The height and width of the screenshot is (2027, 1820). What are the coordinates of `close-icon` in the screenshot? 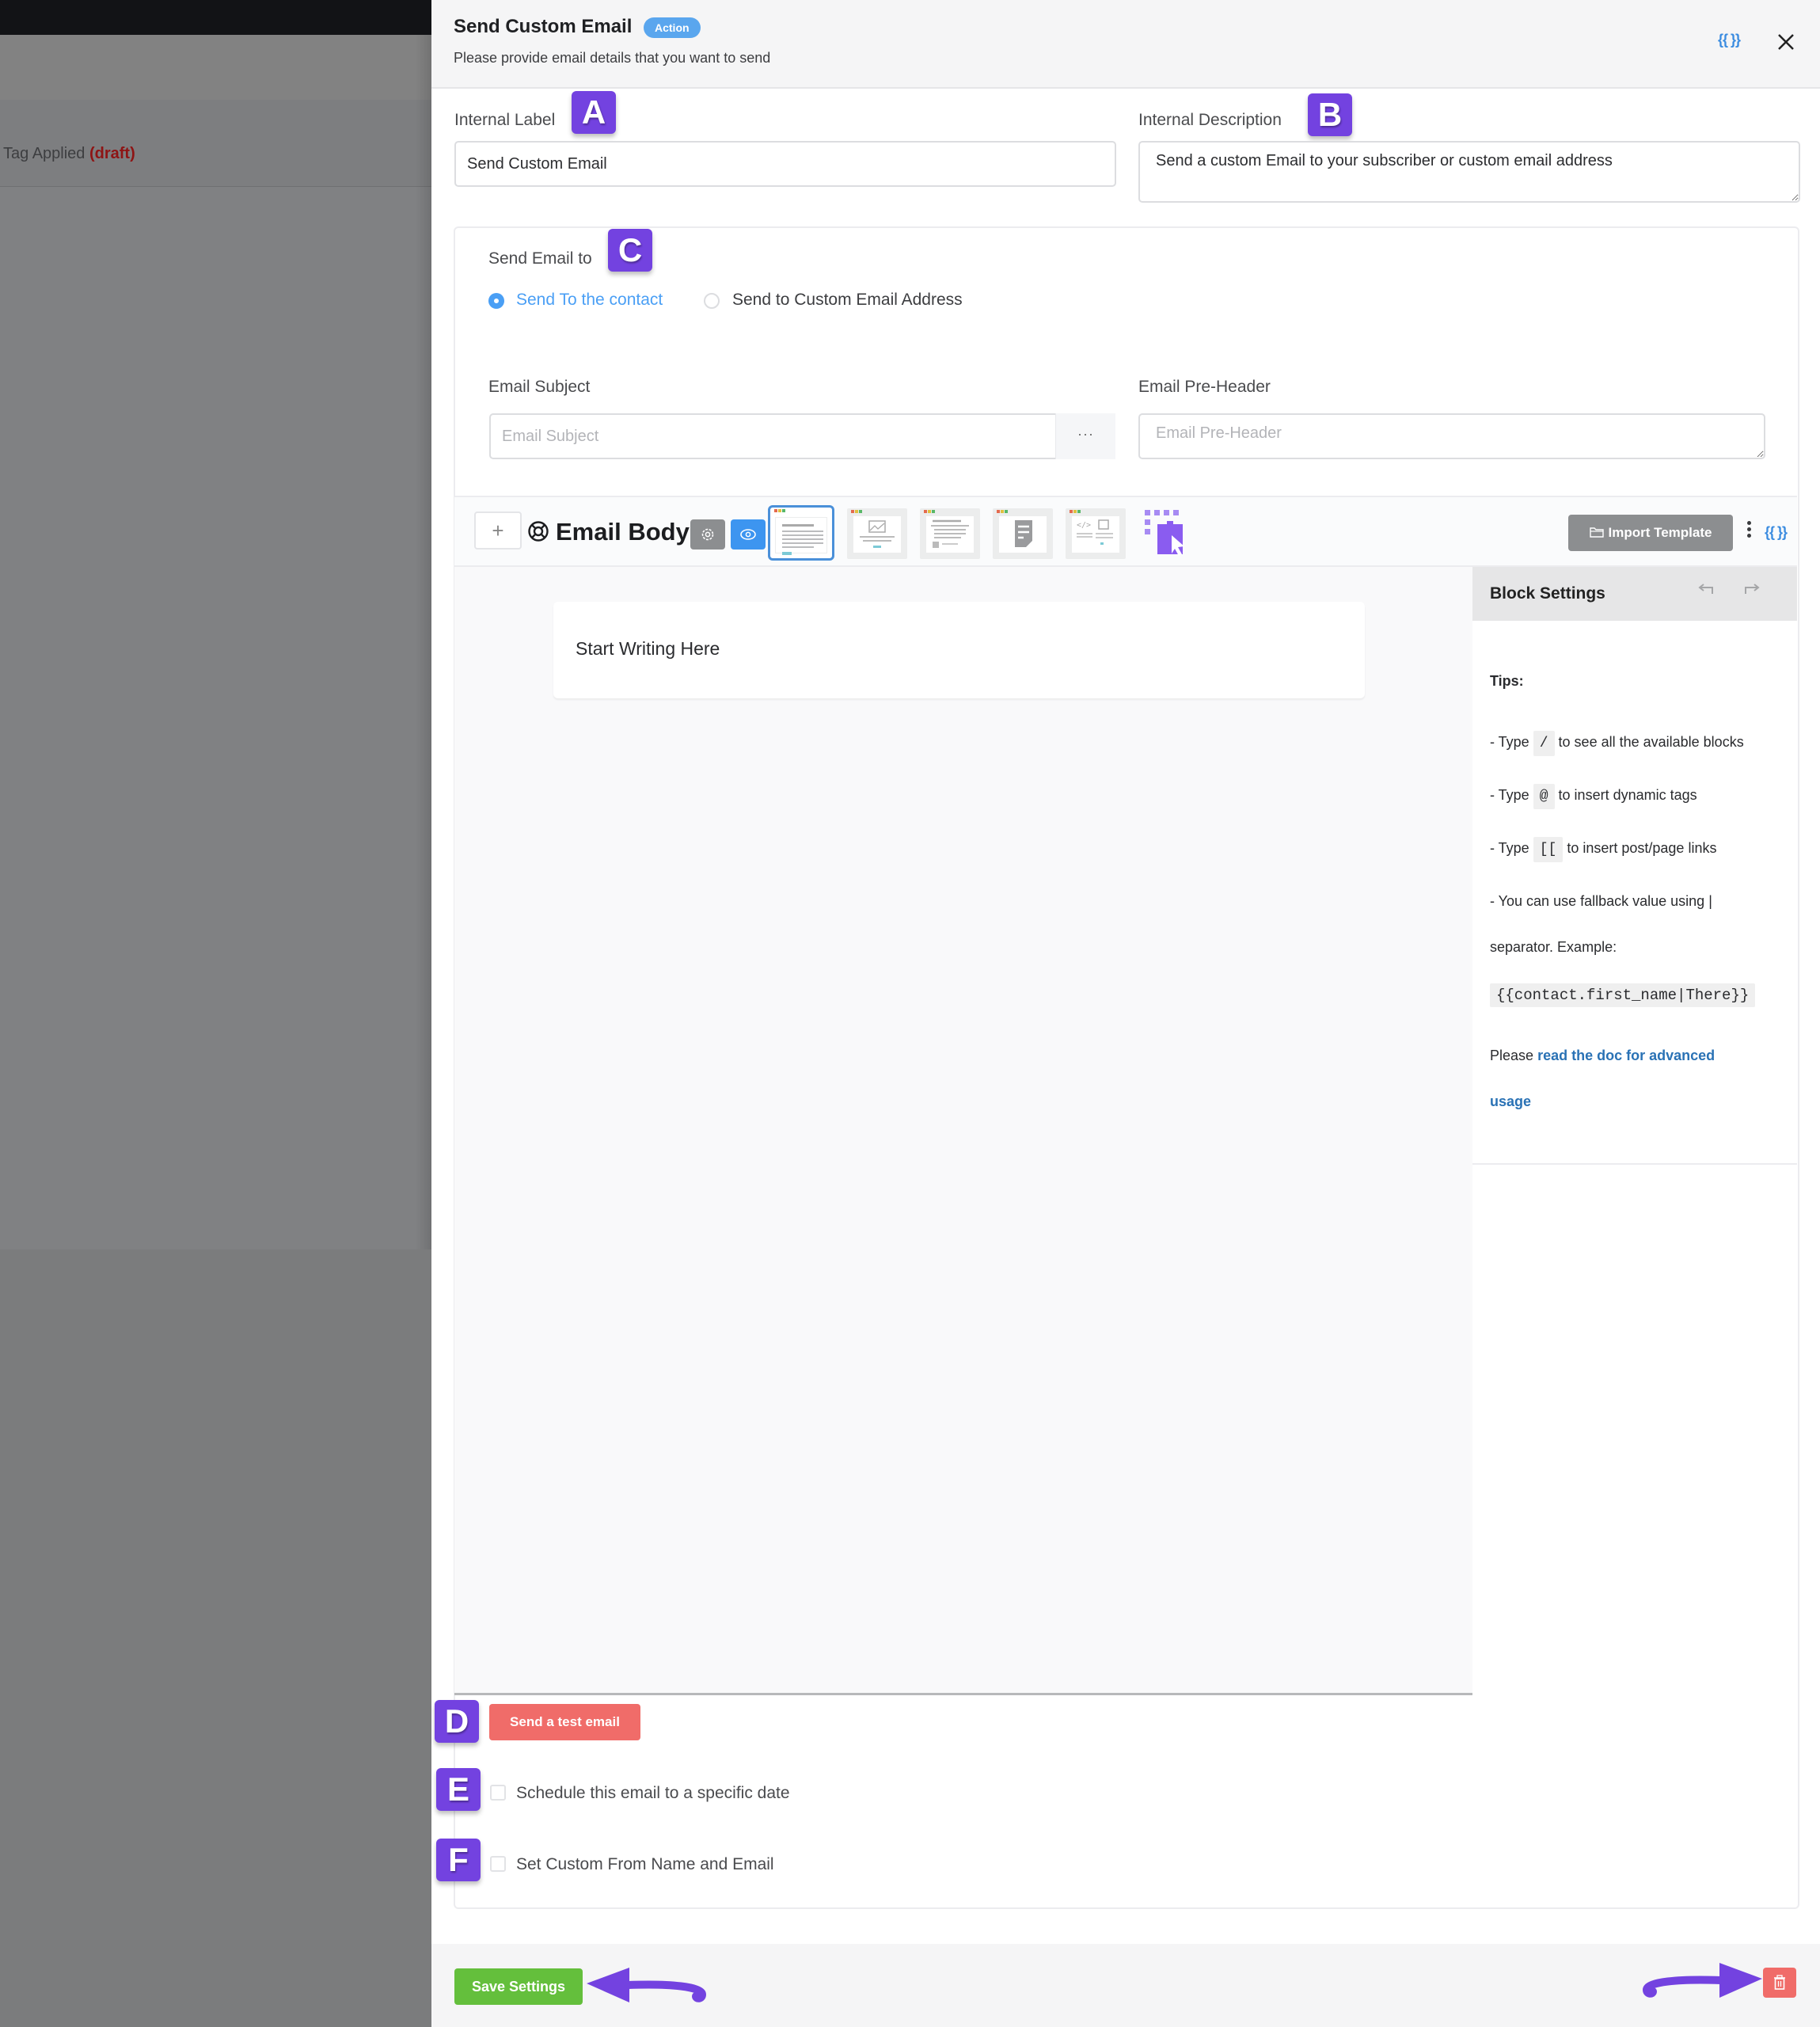 It's located at (1786, 42).